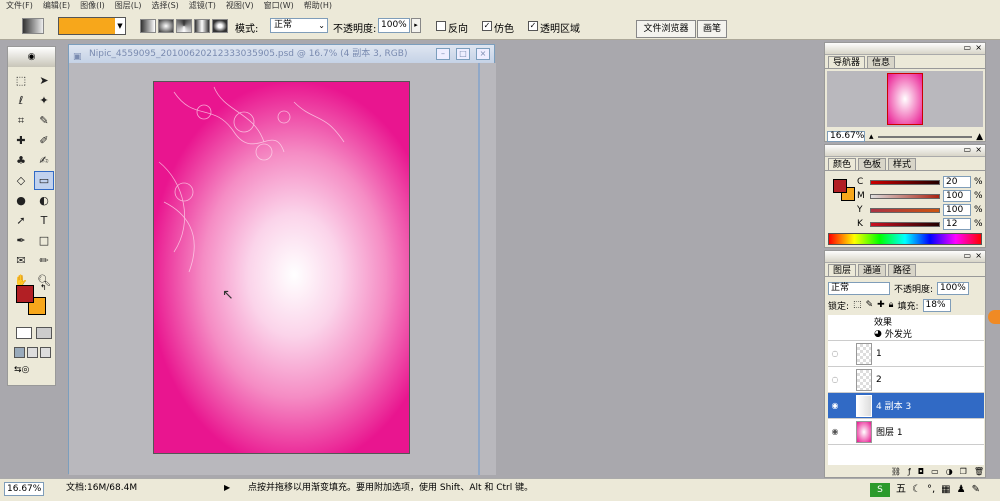 The height and width of the screenshot is (501, 1000). I want to click on tab-info: 信息, so click(881, 62).